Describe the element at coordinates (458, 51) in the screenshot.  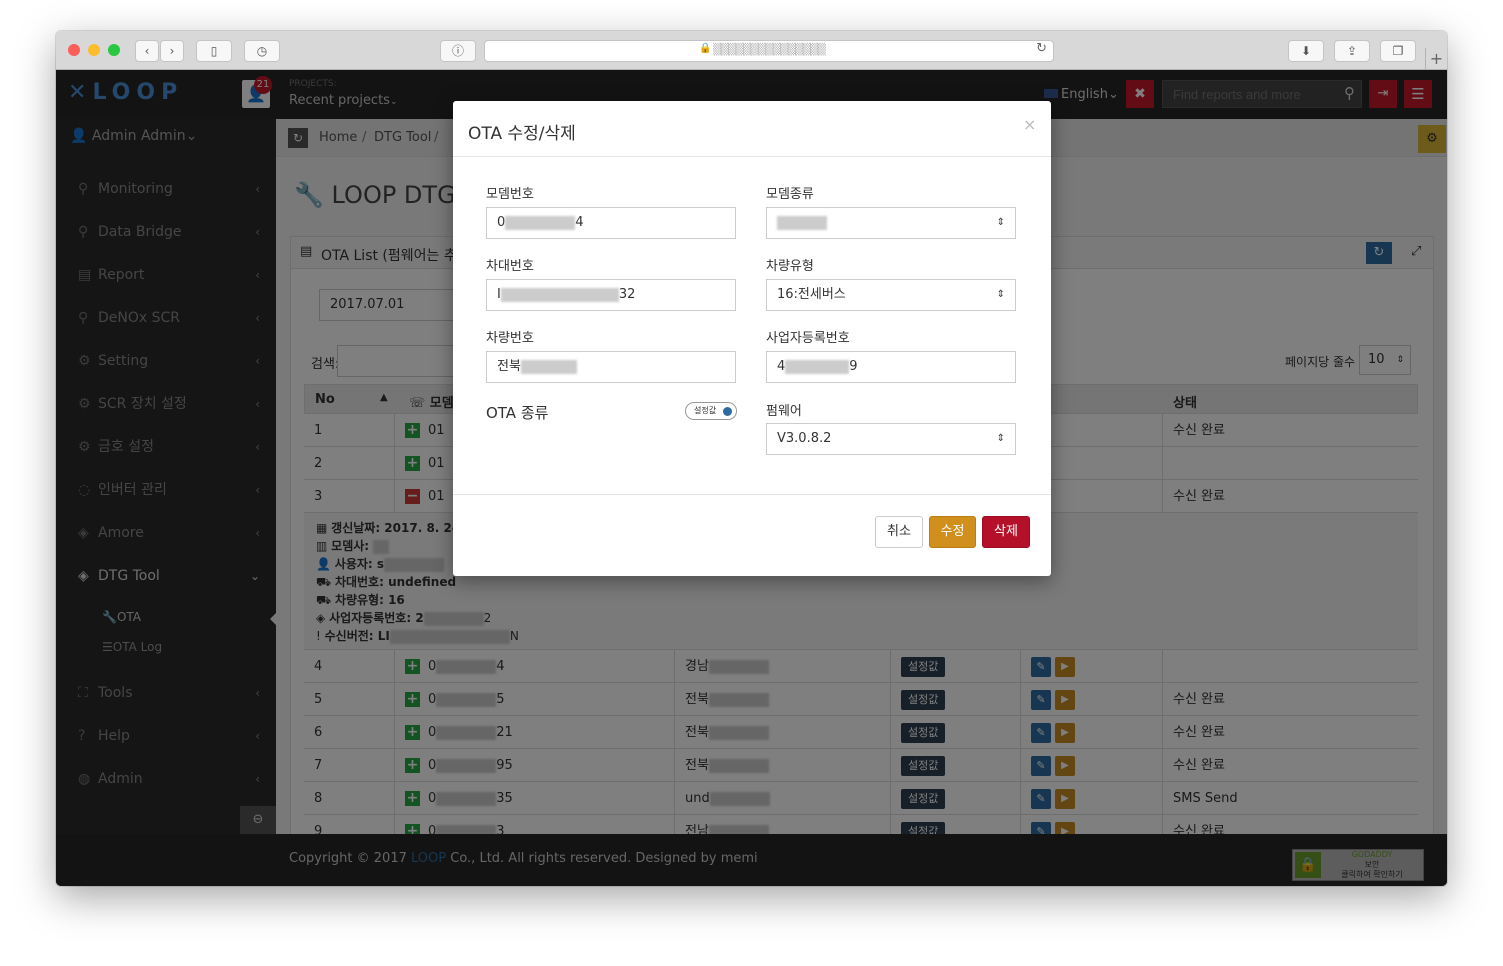
I see `reader-icon: ⓘ` at that location.